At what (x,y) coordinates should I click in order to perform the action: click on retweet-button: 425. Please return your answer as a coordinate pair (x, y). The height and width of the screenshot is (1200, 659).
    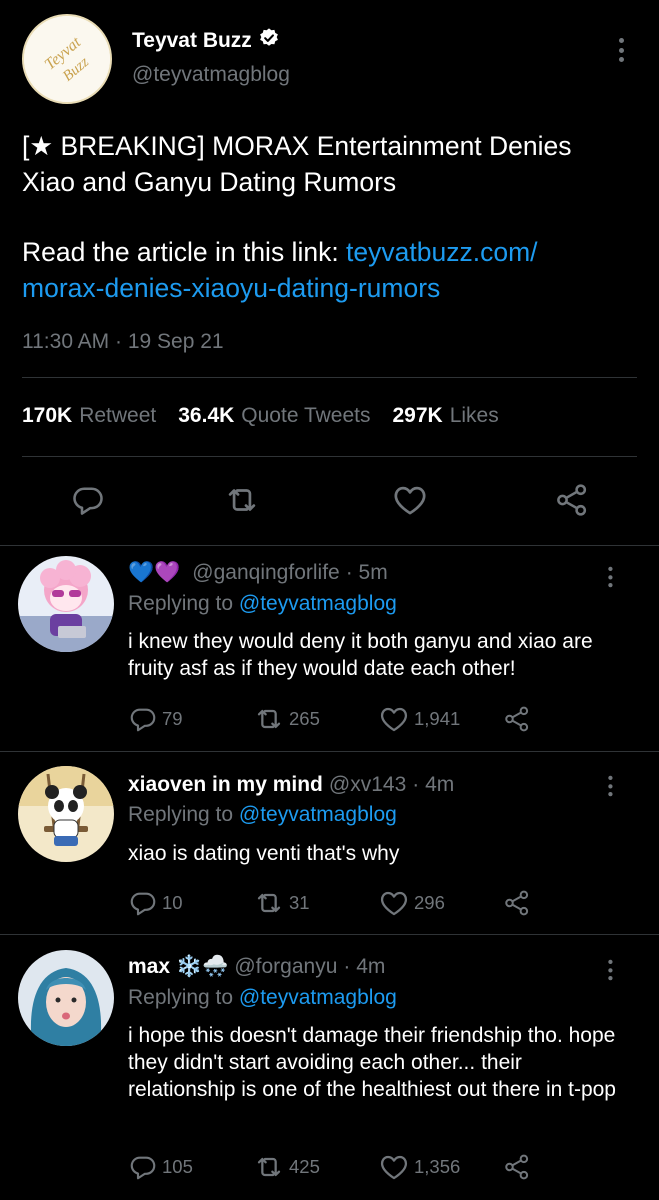
    Looking at the image, I should click on (286, 1167).